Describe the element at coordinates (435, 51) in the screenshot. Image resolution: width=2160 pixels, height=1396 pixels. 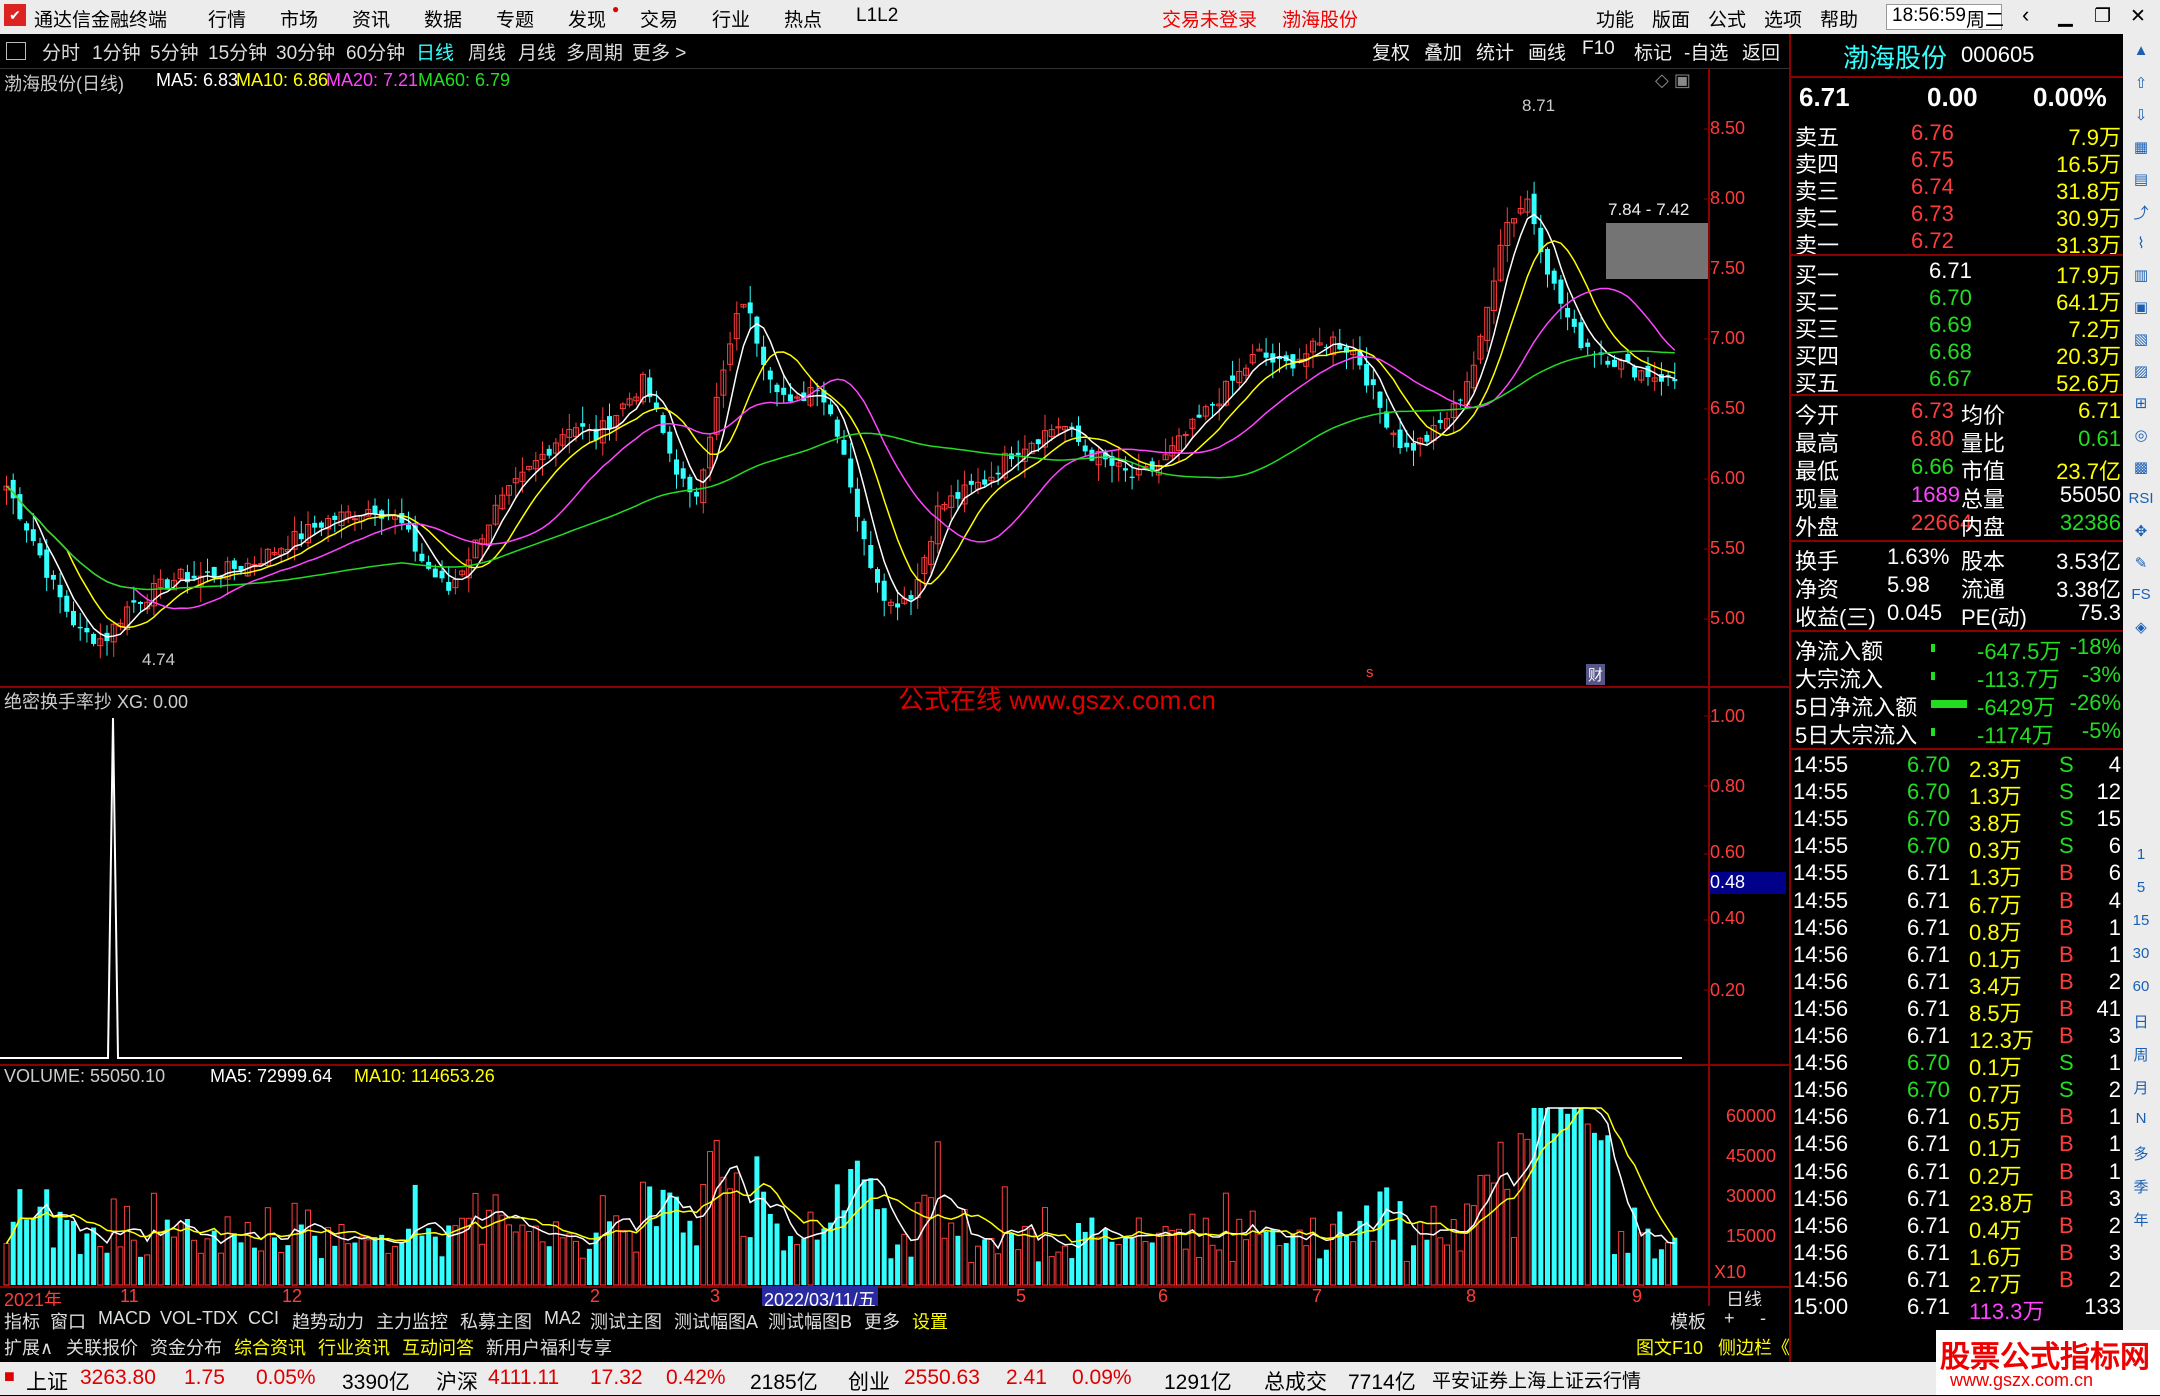
I see `tab-daily: 日线` at that location.